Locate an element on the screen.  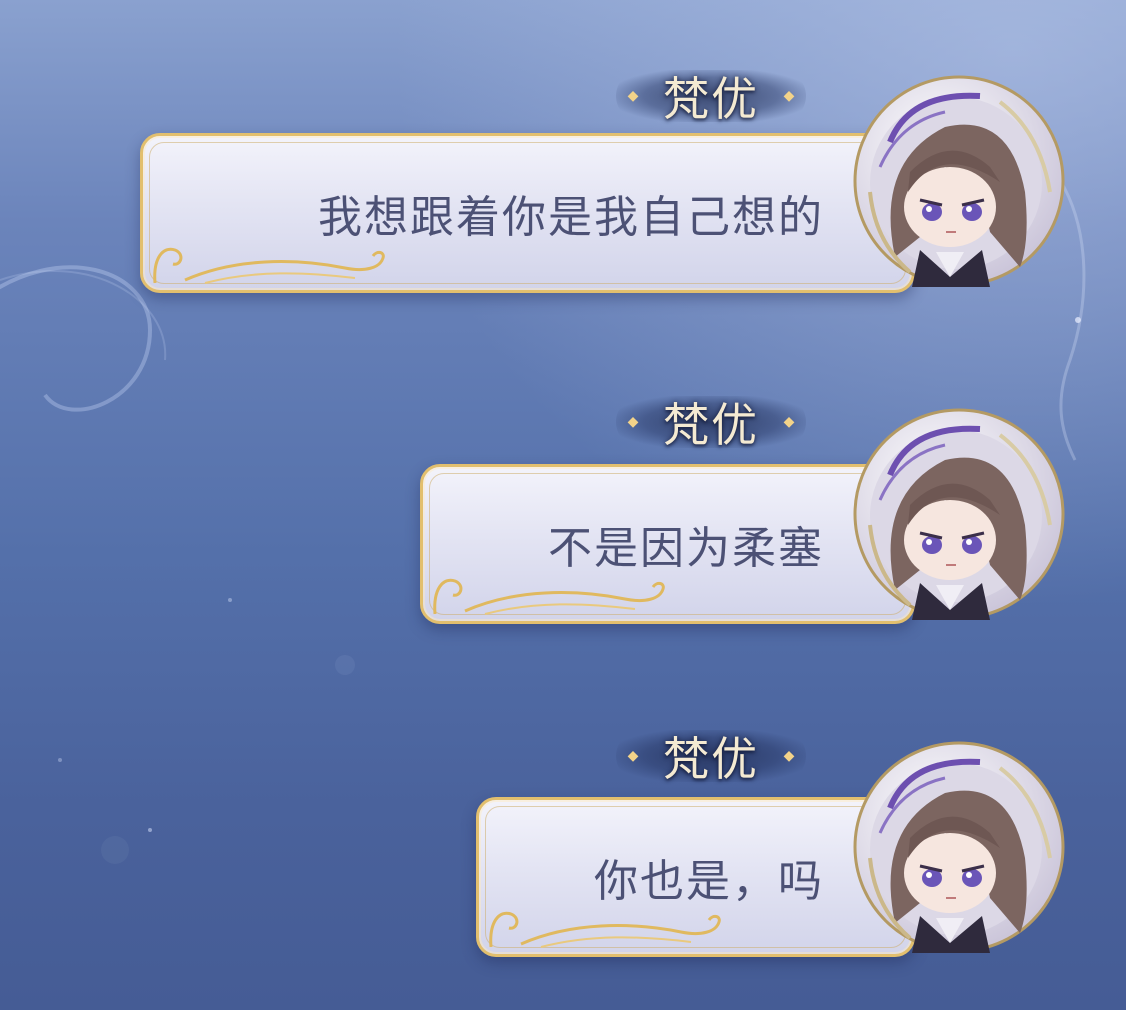
avatar is located at coordinates (959, 847).